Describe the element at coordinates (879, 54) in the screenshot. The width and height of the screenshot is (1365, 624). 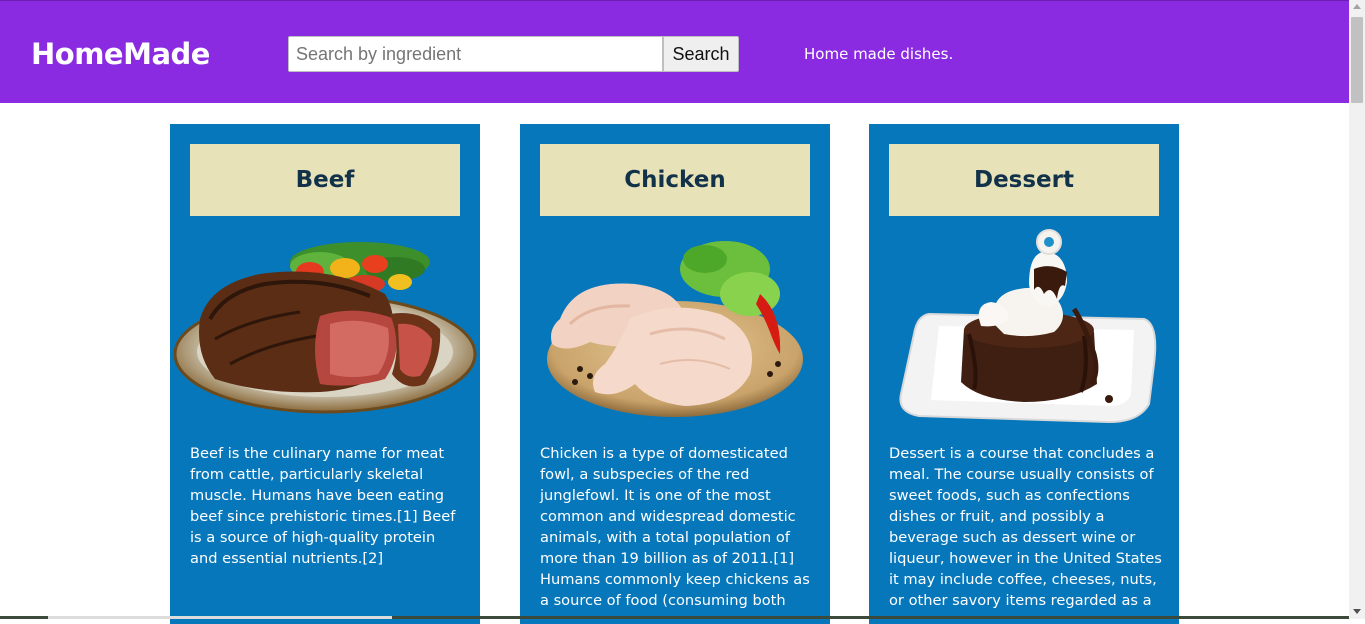
I see `site-tagline: Home made dishes.` at that location.